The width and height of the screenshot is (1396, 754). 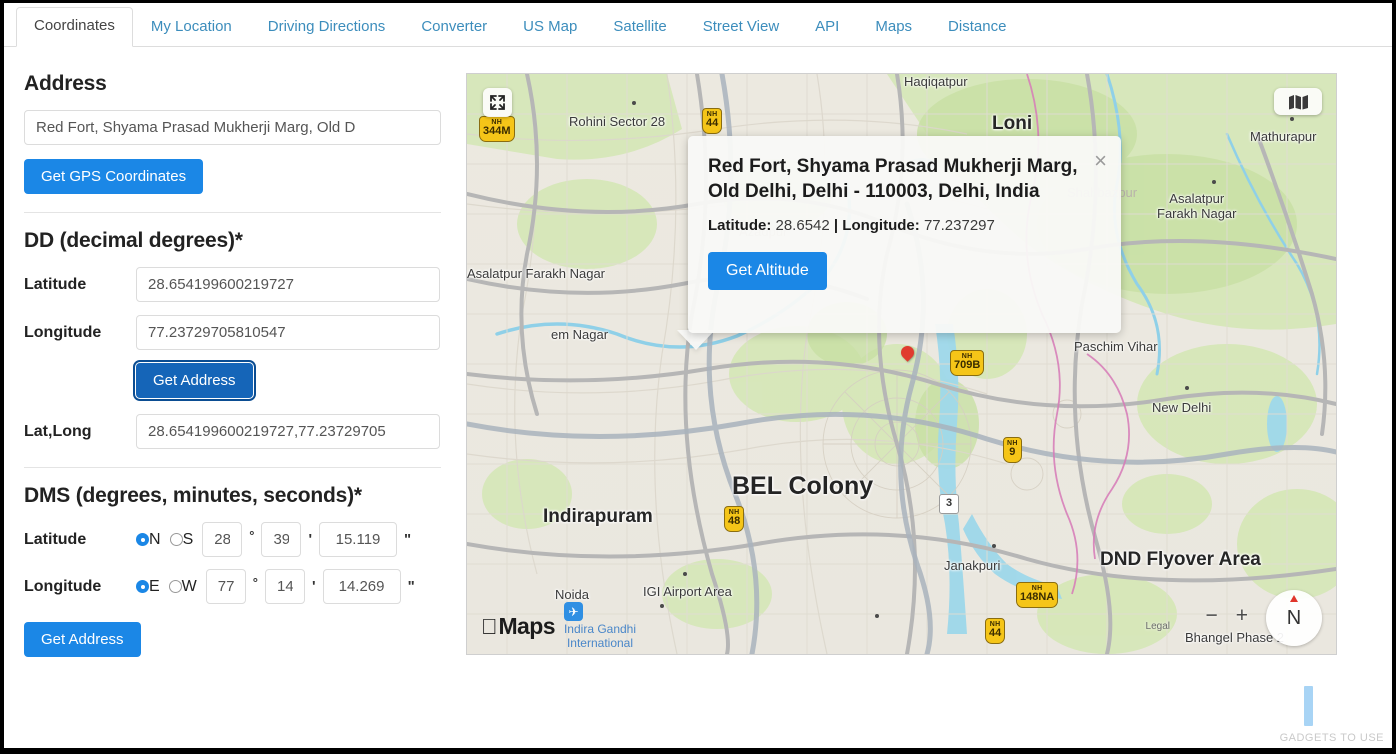 I want to click on airport-icon: ✈, so click(x=573, y=611).